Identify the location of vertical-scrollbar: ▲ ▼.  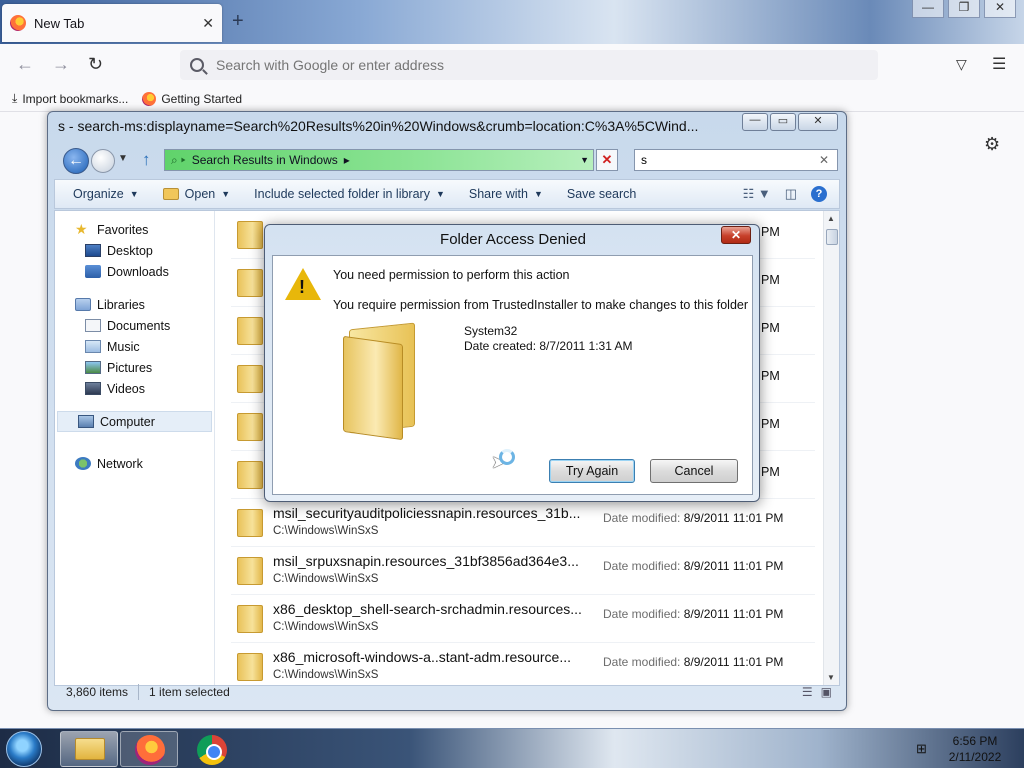
(831, 448).